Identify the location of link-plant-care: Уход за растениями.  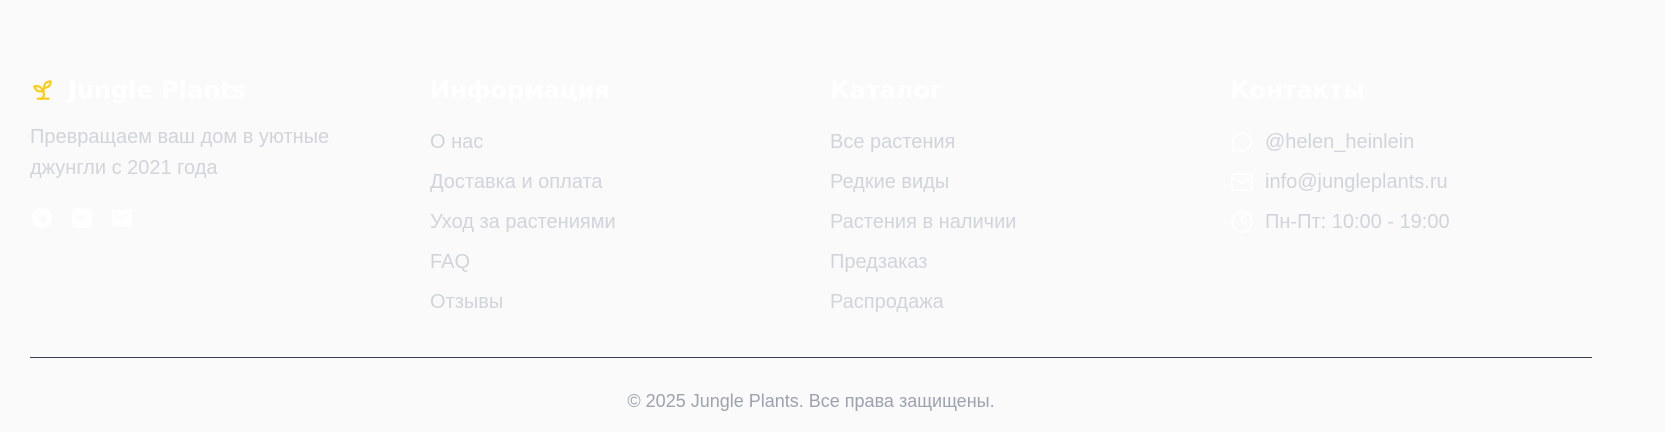
(523, 222).